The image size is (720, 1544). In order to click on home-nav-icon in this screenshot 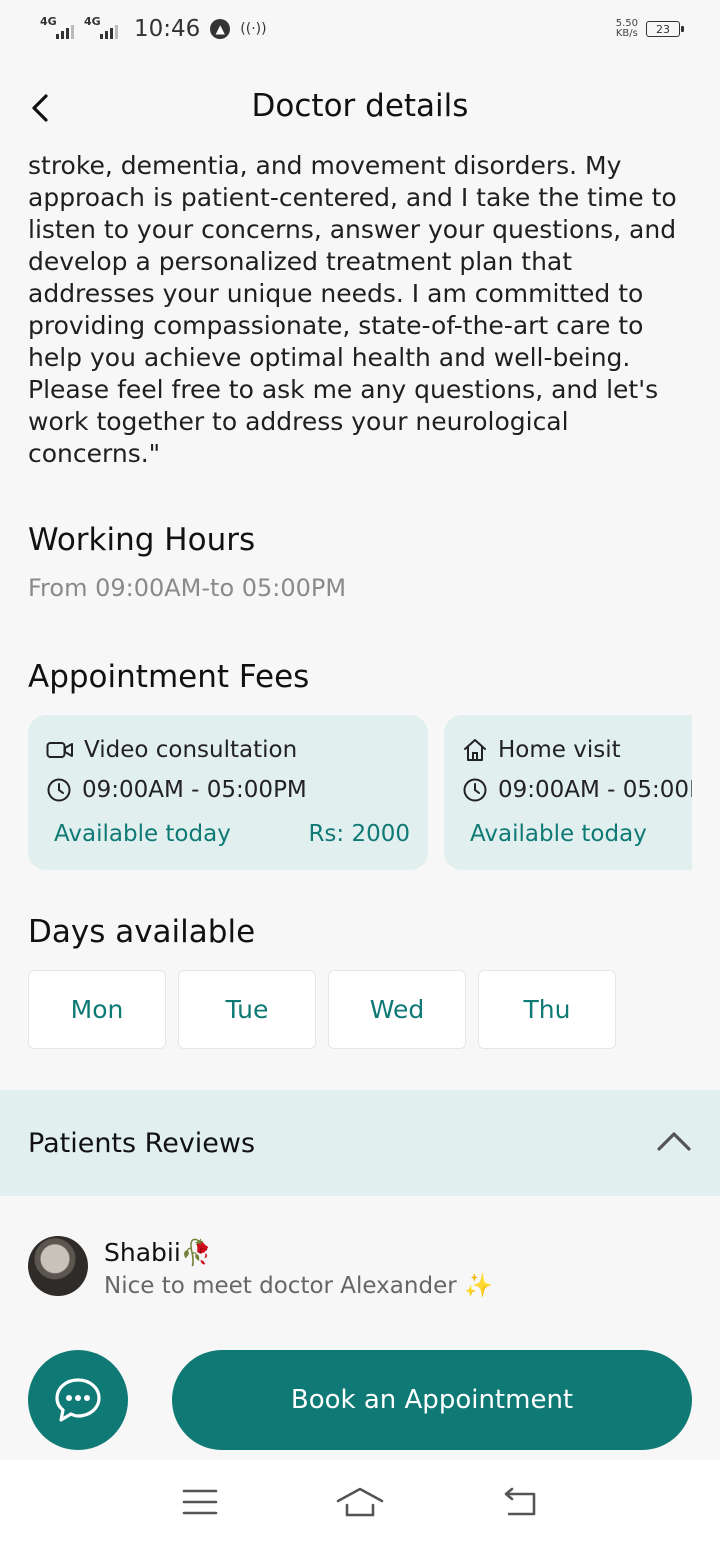, I will do `click(360, 1502)`.